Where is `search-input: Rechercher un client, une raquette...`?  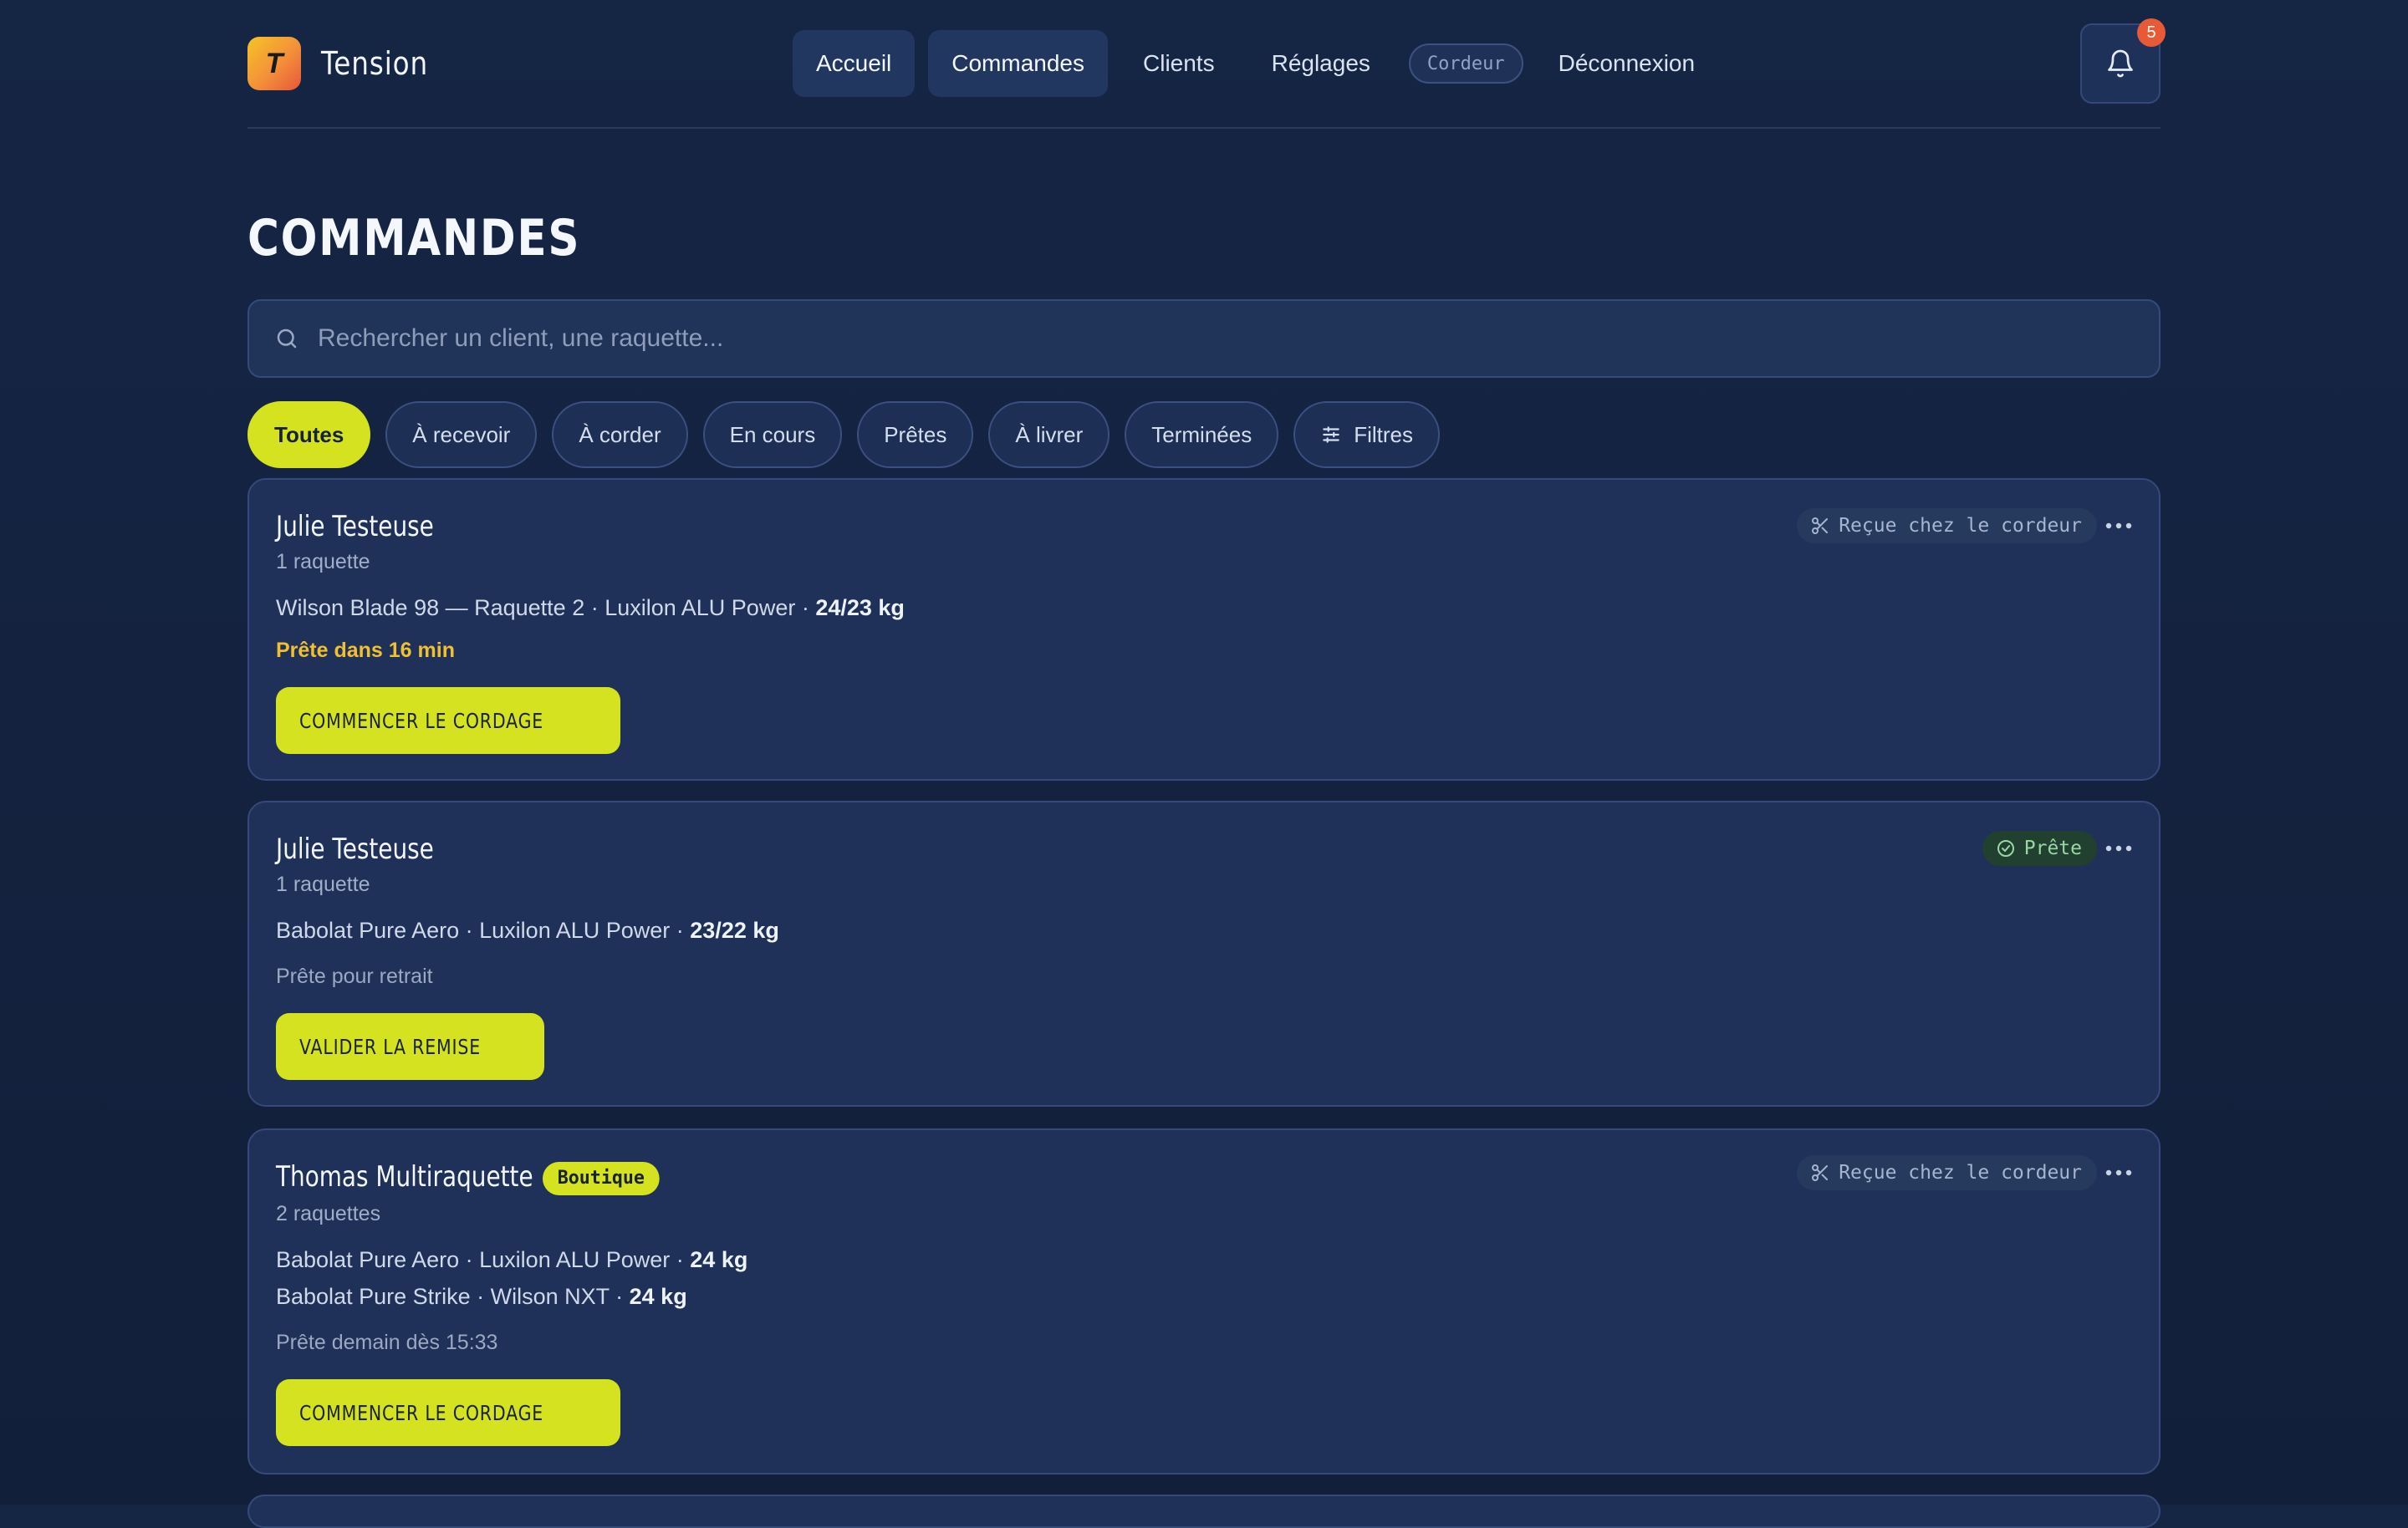 search-input: Rechercher un client, une raquette... is located at coordinates (1204, 338).